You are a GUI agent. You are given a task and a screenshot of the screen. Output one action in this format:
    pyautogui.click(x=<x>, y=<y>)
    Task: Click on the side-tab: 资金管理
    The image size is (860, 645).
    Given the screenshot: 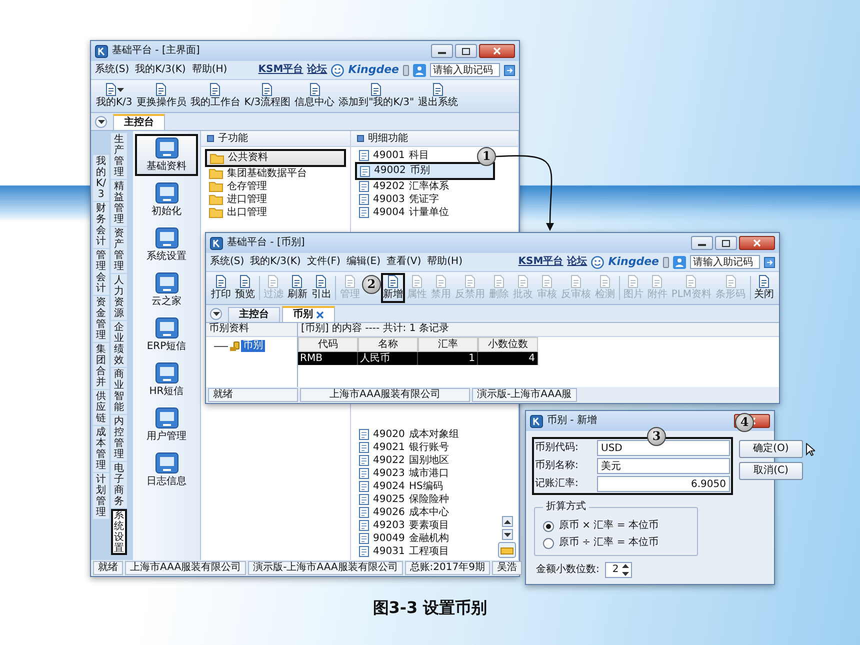 What is the action you would take?
    pyautogui.click(x=101, y=319)
    